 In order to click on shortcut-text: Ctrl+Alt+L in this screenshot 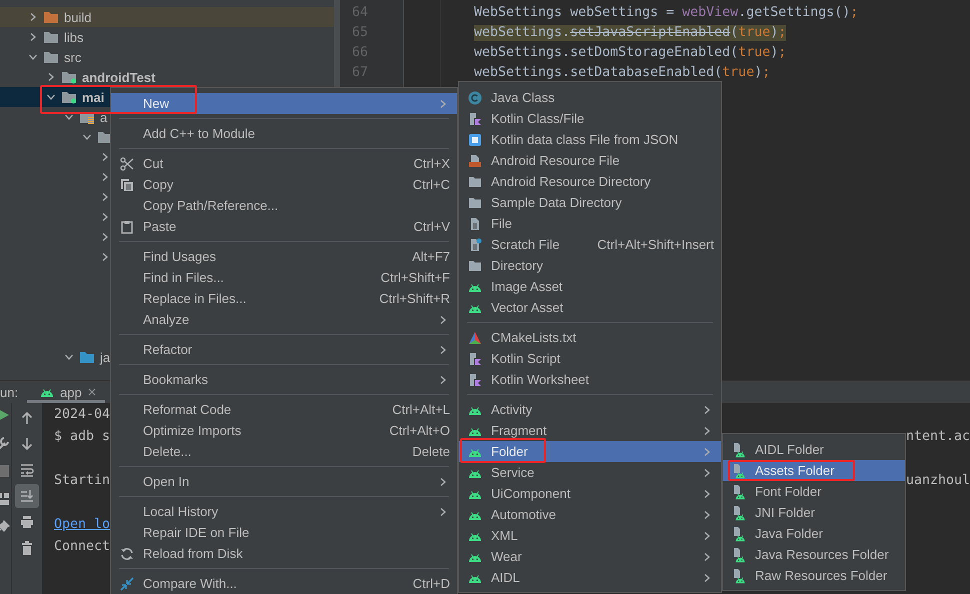, I will do `click(421, 409)`.